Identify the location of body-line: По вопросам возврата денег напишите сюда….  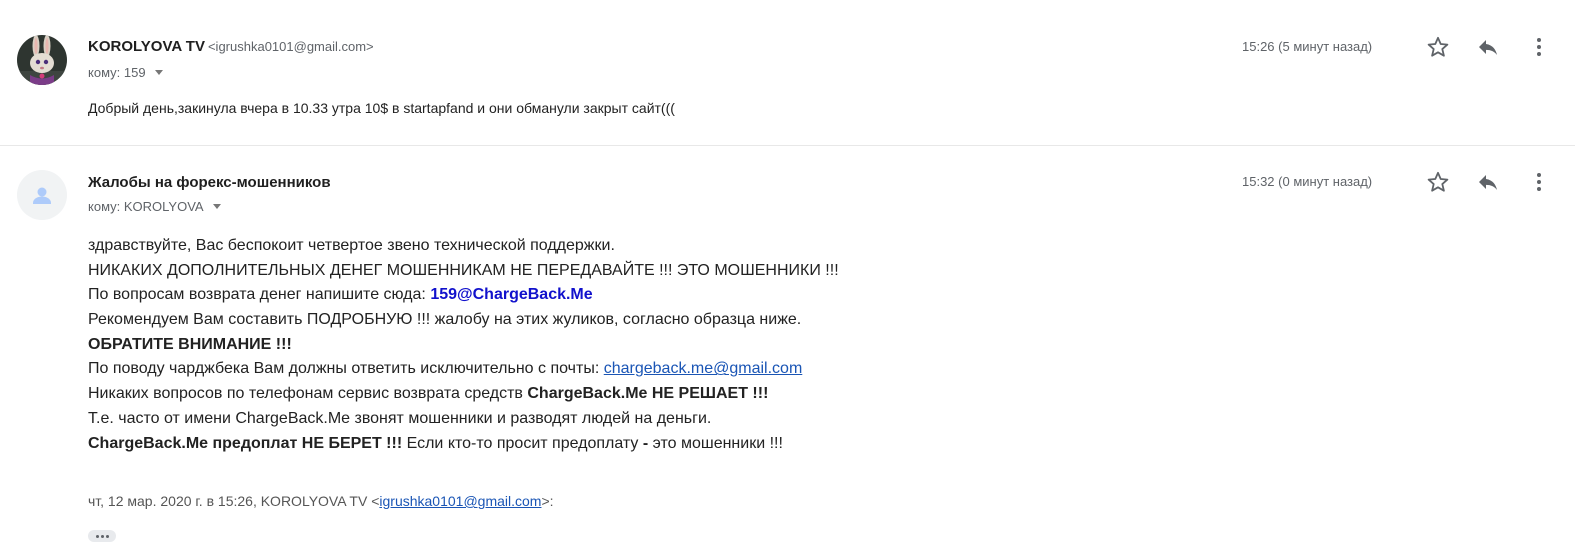
(463, 295).